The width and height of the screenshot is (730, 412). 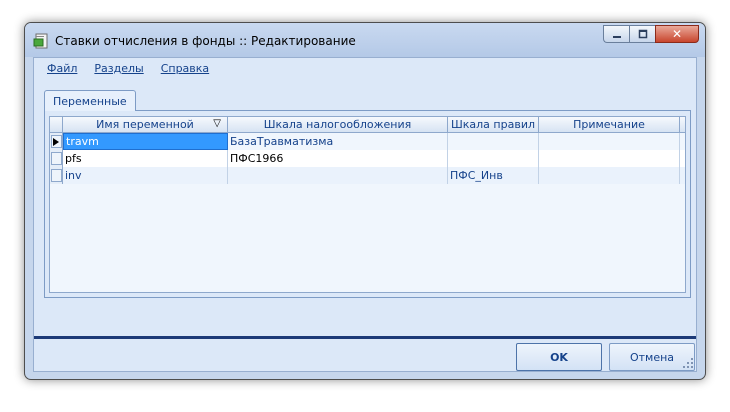 I want to click on cell-tax-scale, so click(x=338, y=175).